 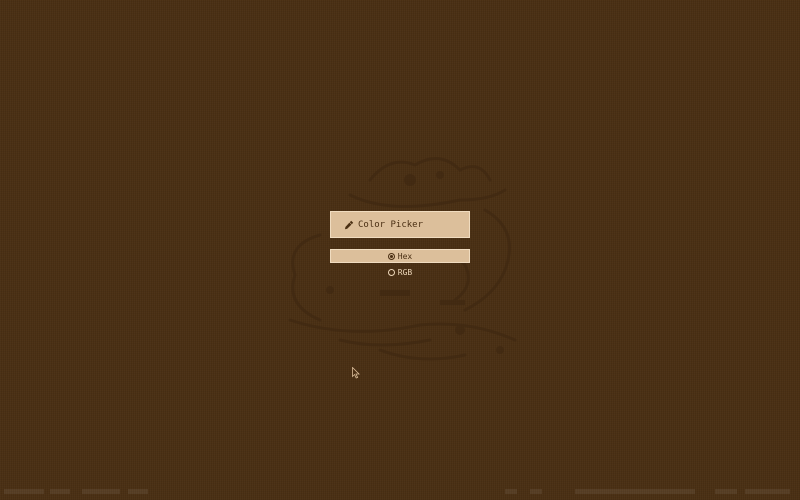 I want to click on format-option-hex: Hex, so click(x=400, y=256).